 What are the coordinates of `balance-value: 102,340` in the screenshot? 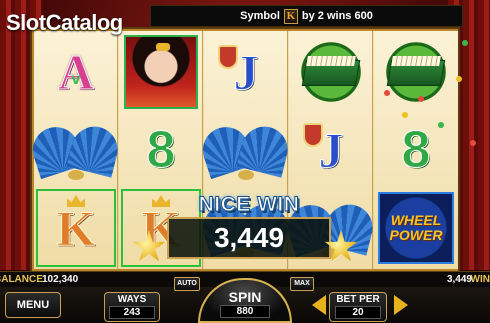 It's located at (60, 279).